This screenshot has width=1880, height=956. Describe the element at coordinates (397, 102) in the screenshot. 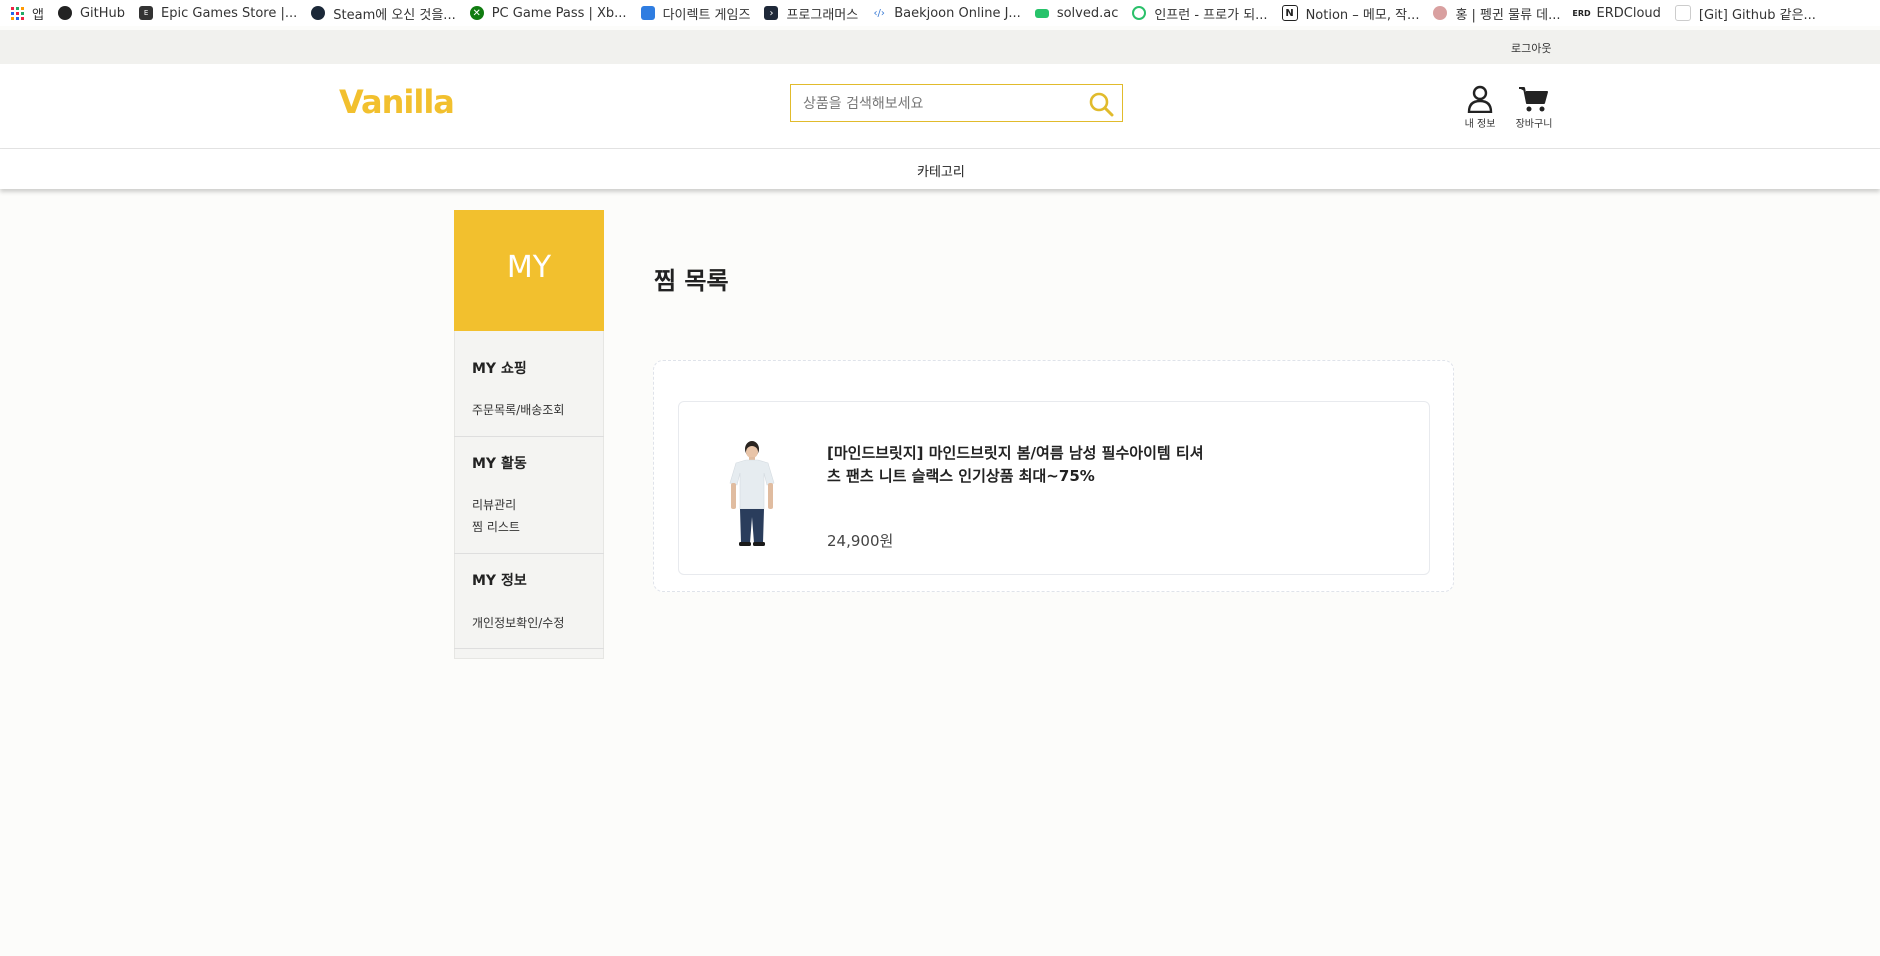

I see `site-logo: Vanilla` at that location.